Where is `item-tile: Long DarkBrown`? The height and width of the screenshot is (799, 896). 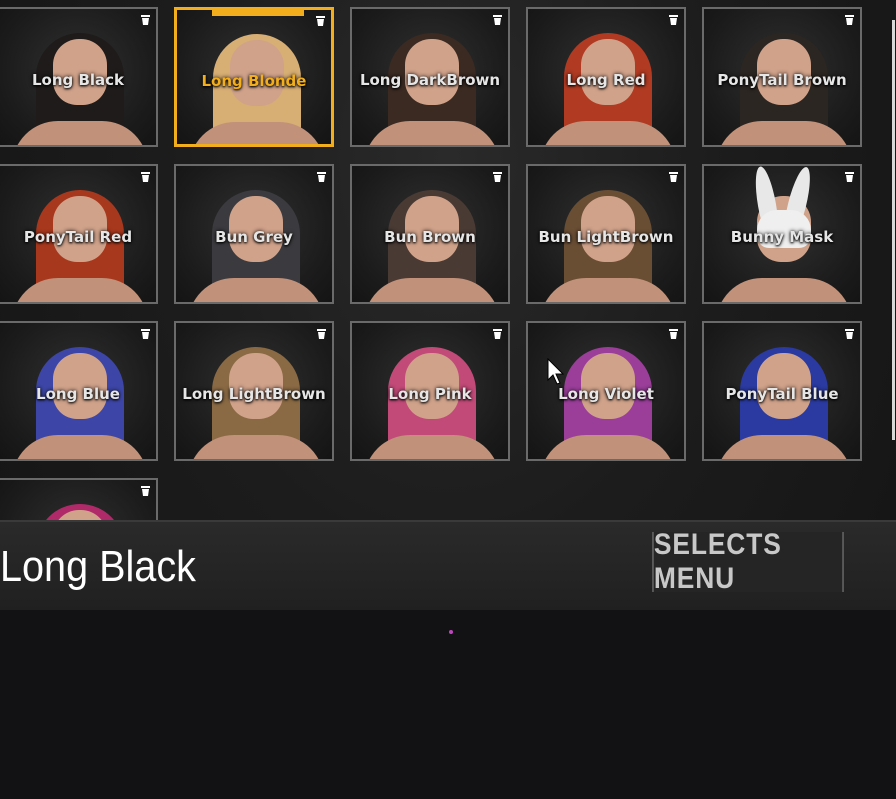
item-tile: Long DarkBrown is located at coordinates (430, 77).